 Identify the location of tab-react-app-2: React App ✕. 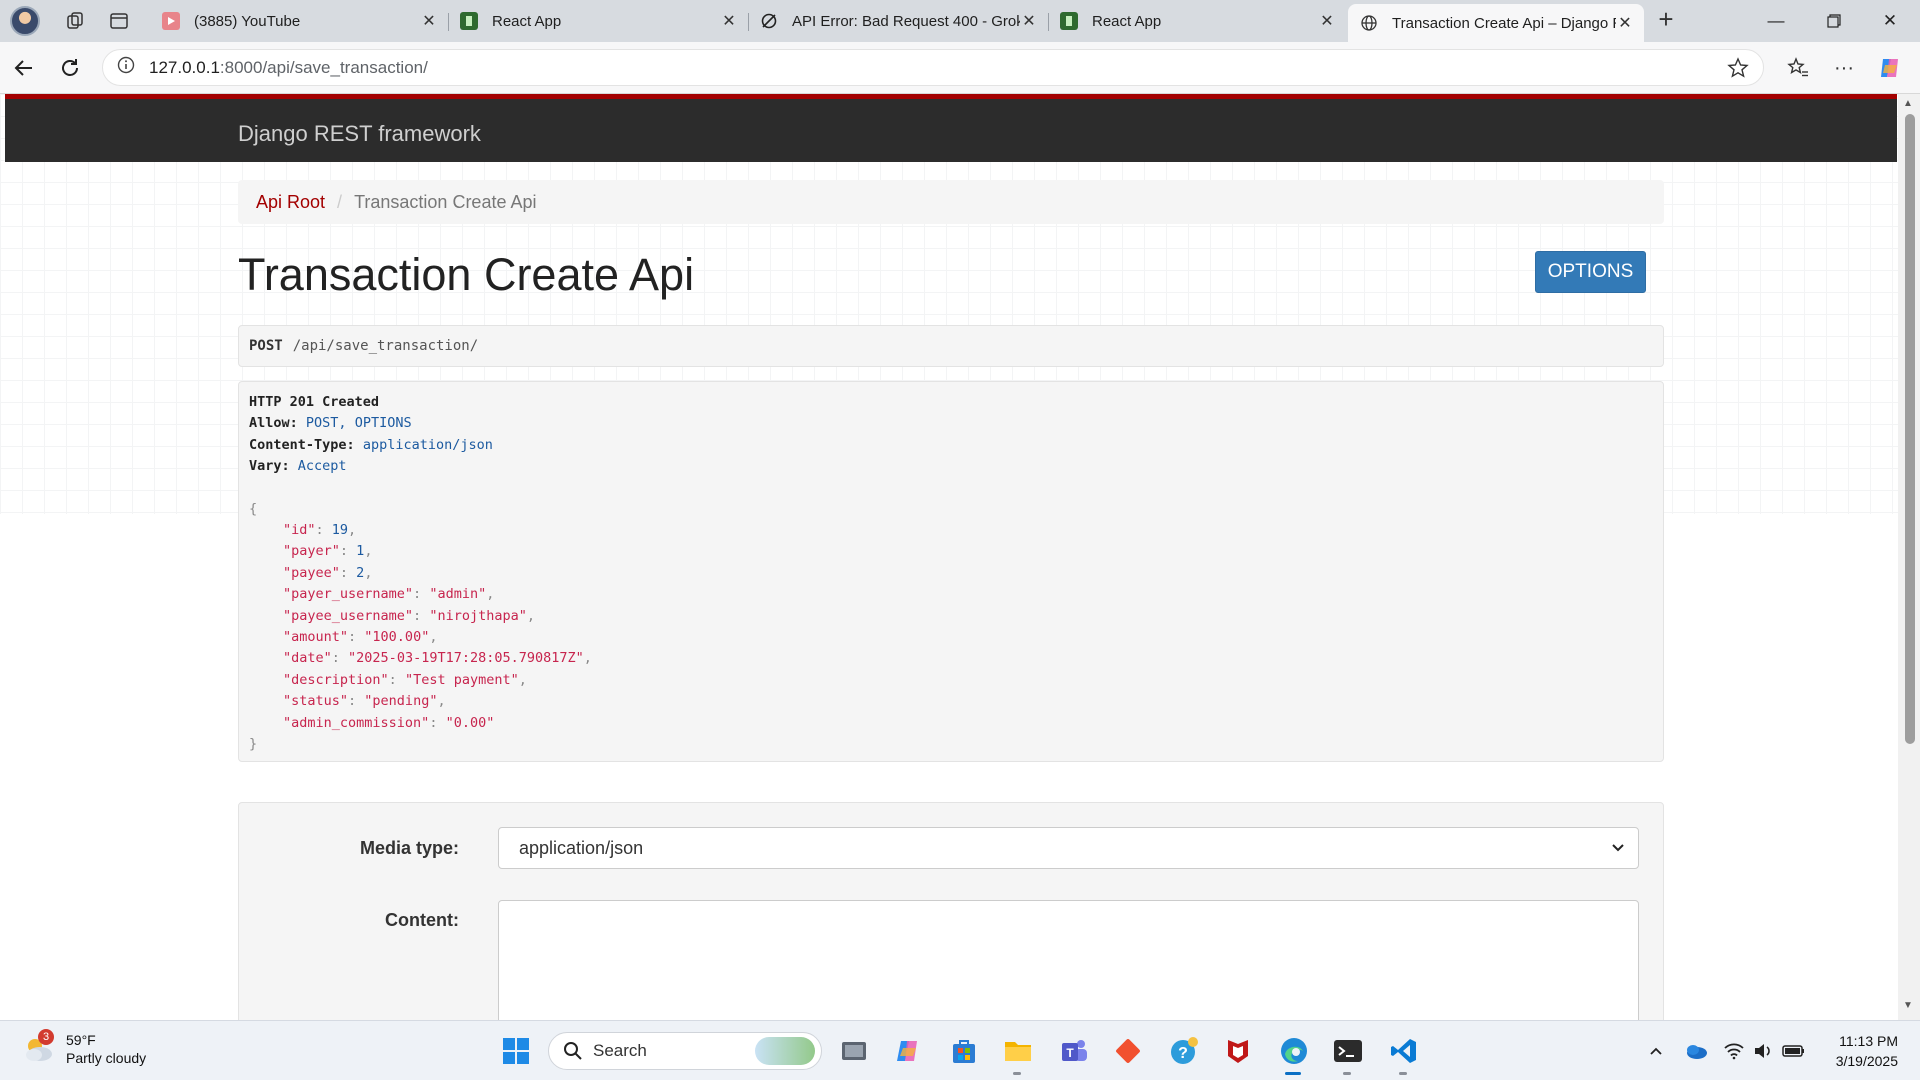
(1197, 21).